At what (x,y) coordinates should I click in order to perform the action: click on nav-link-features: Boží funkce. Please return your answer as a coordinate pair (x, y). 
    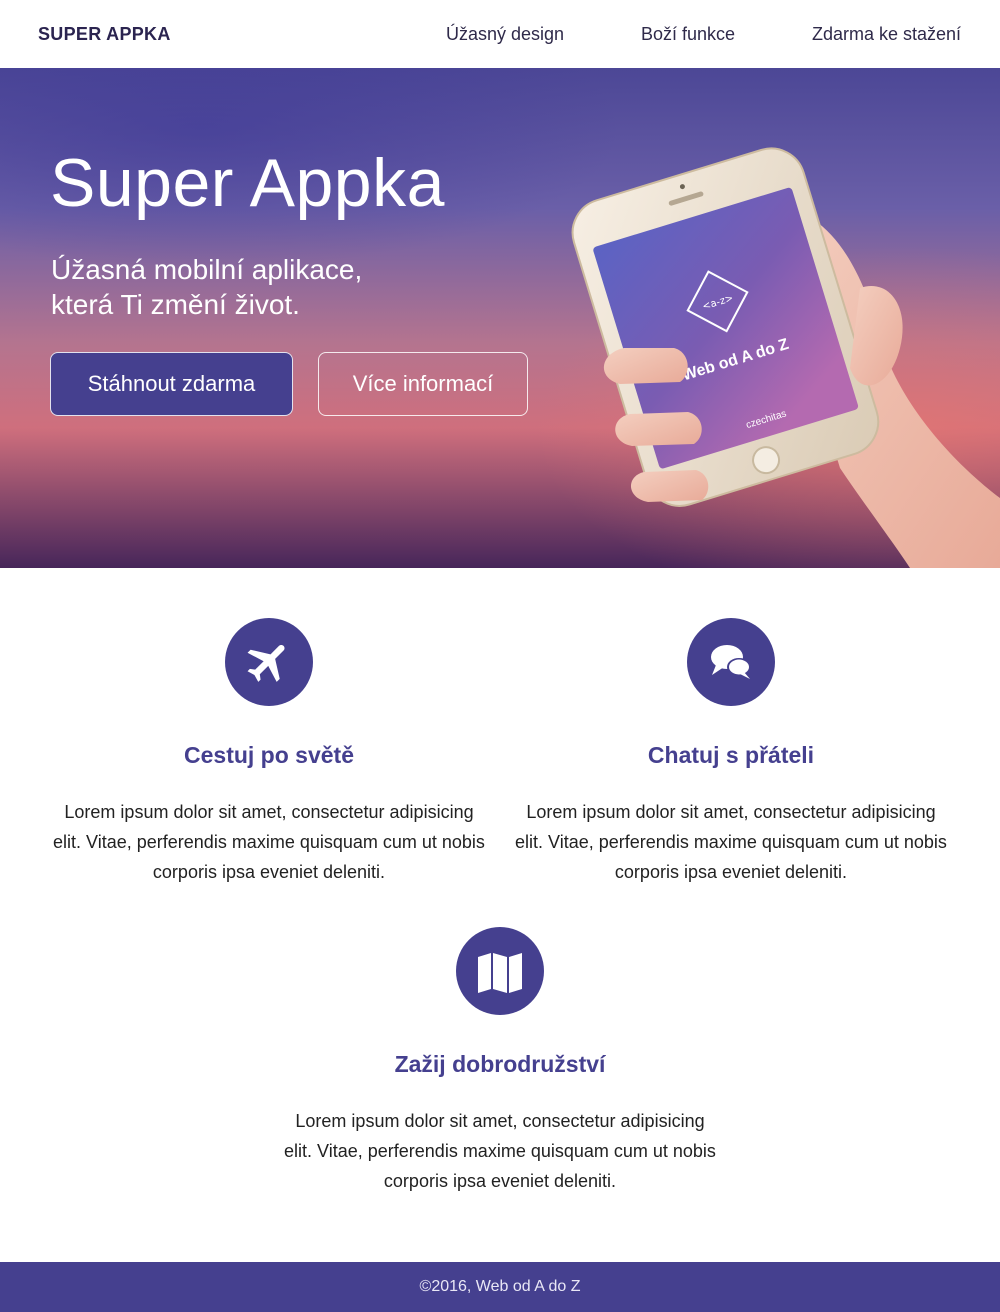
    Looking at the image, I should click on (688, 34).